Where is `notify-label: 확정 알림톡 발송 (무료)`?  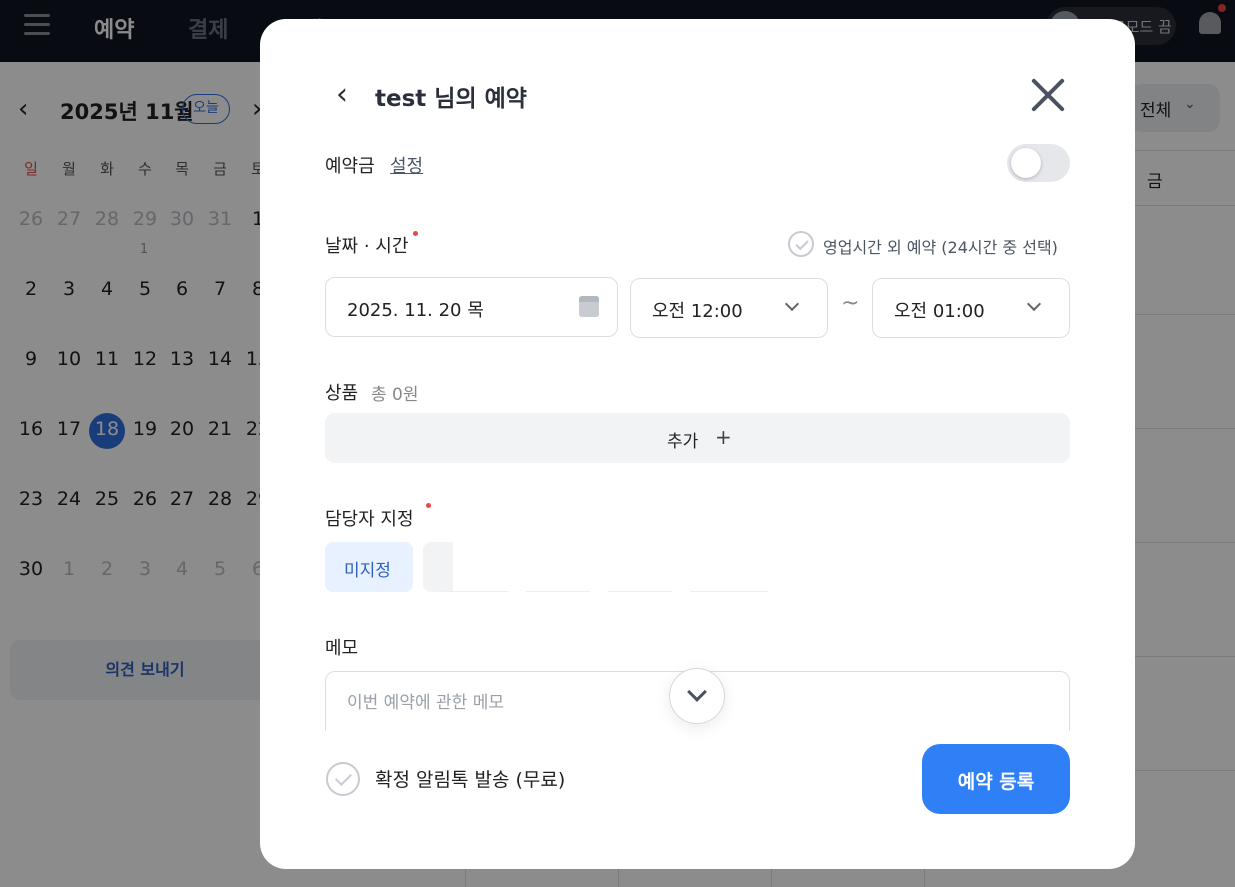 notify-label: 확정 알림톡 발송 (무료) is located at coordinates (470, 778).